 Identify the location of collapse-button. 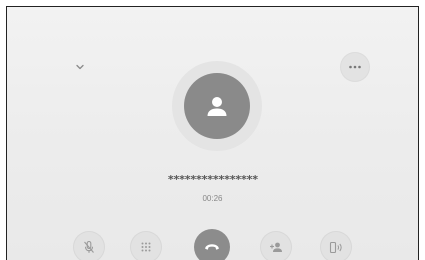
(80, 67).